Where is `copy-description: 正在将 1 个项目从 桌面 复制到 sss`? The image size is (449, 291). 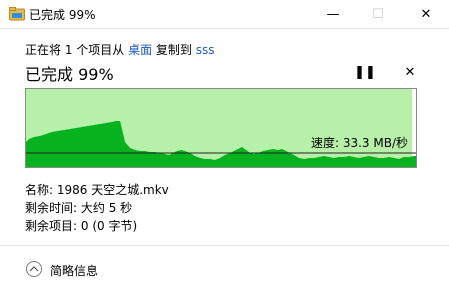
copy-description: 正在将 1 个项目从 桌面 复制到 sss is located at coordinates (120, 49).